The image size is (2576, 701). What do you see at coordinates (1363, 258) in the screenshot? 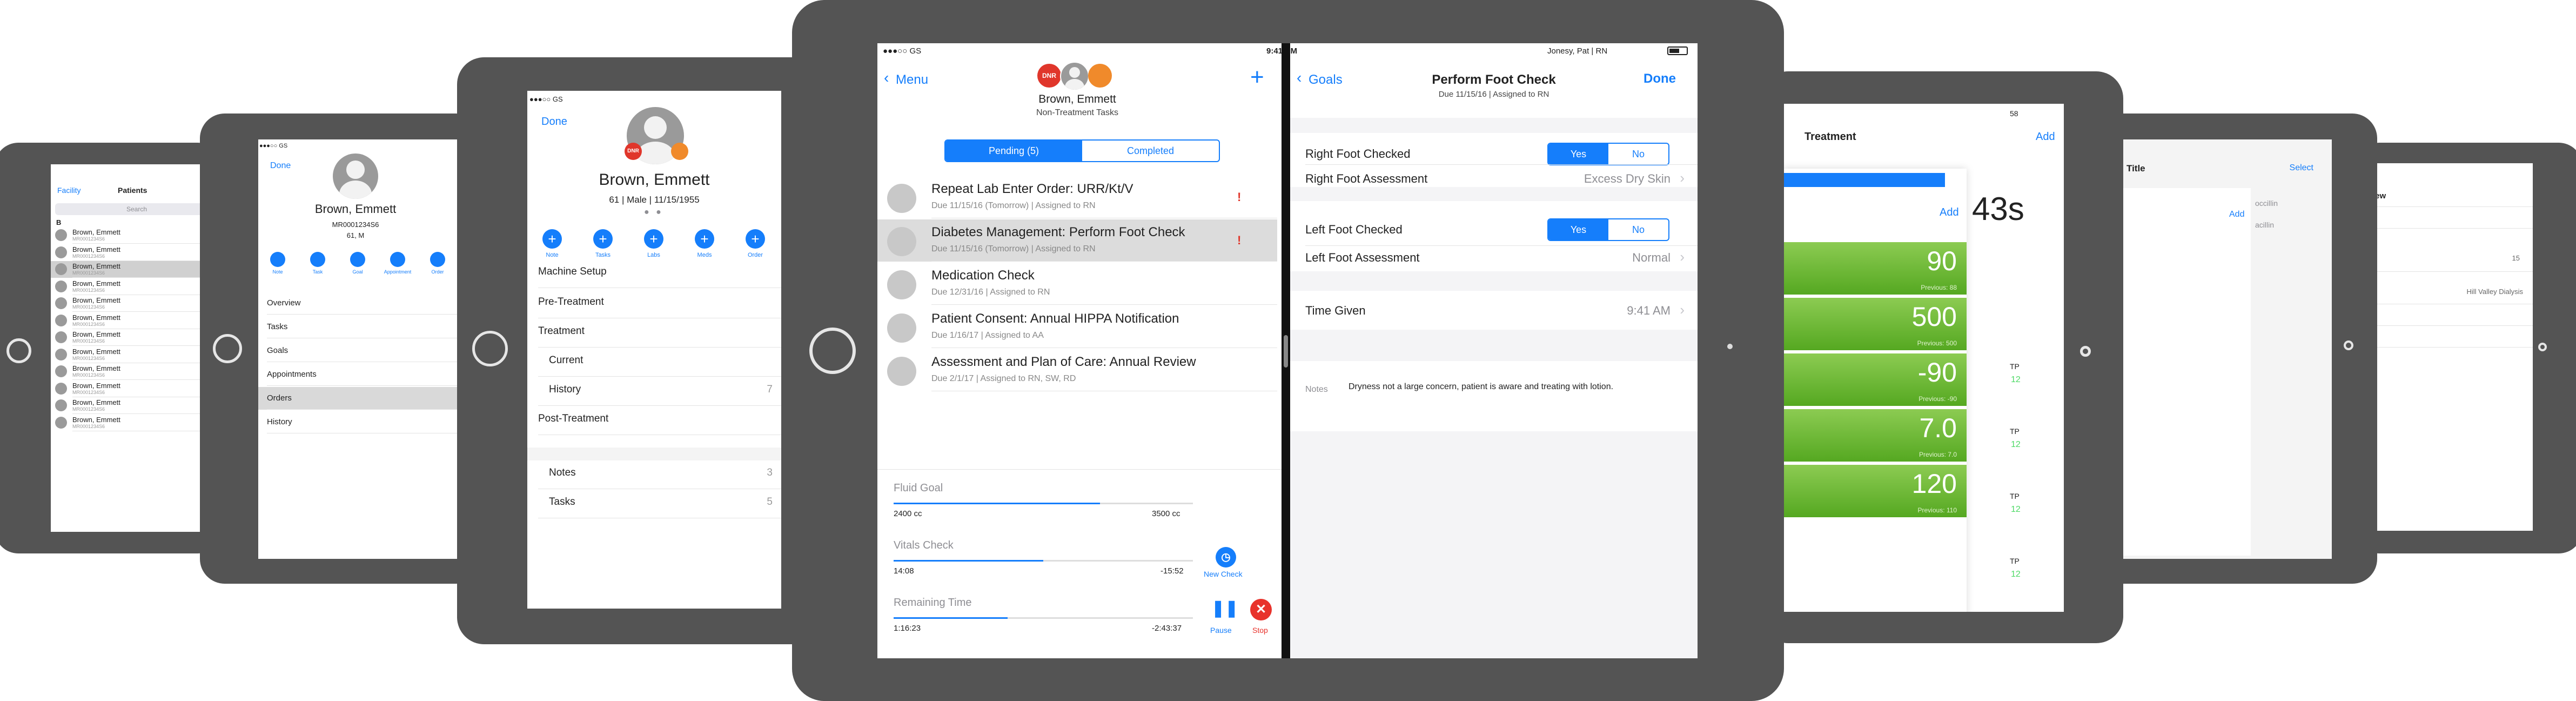
I see `left-foot-assessment-label: Left Foot Assessment` at bounding box center [1363, 258].